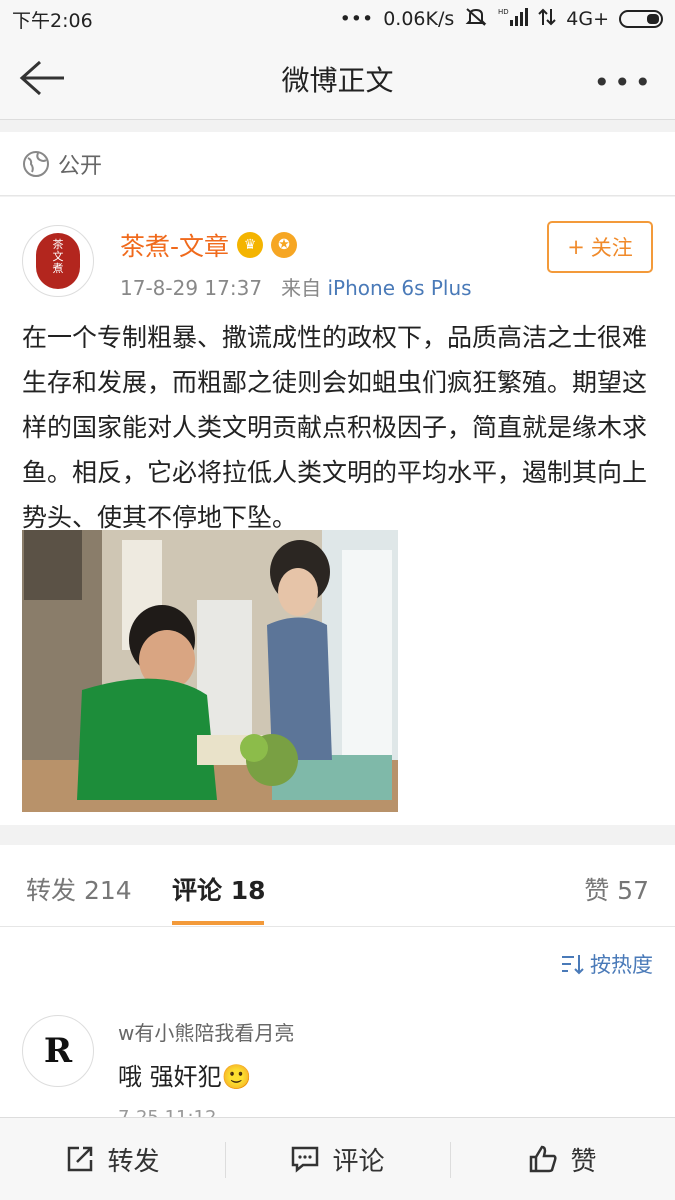  What do you see at coordinates (174, 245) in the screenshot?
I see `author-name: 茶煮-文章` at bounding box center [174, 245].